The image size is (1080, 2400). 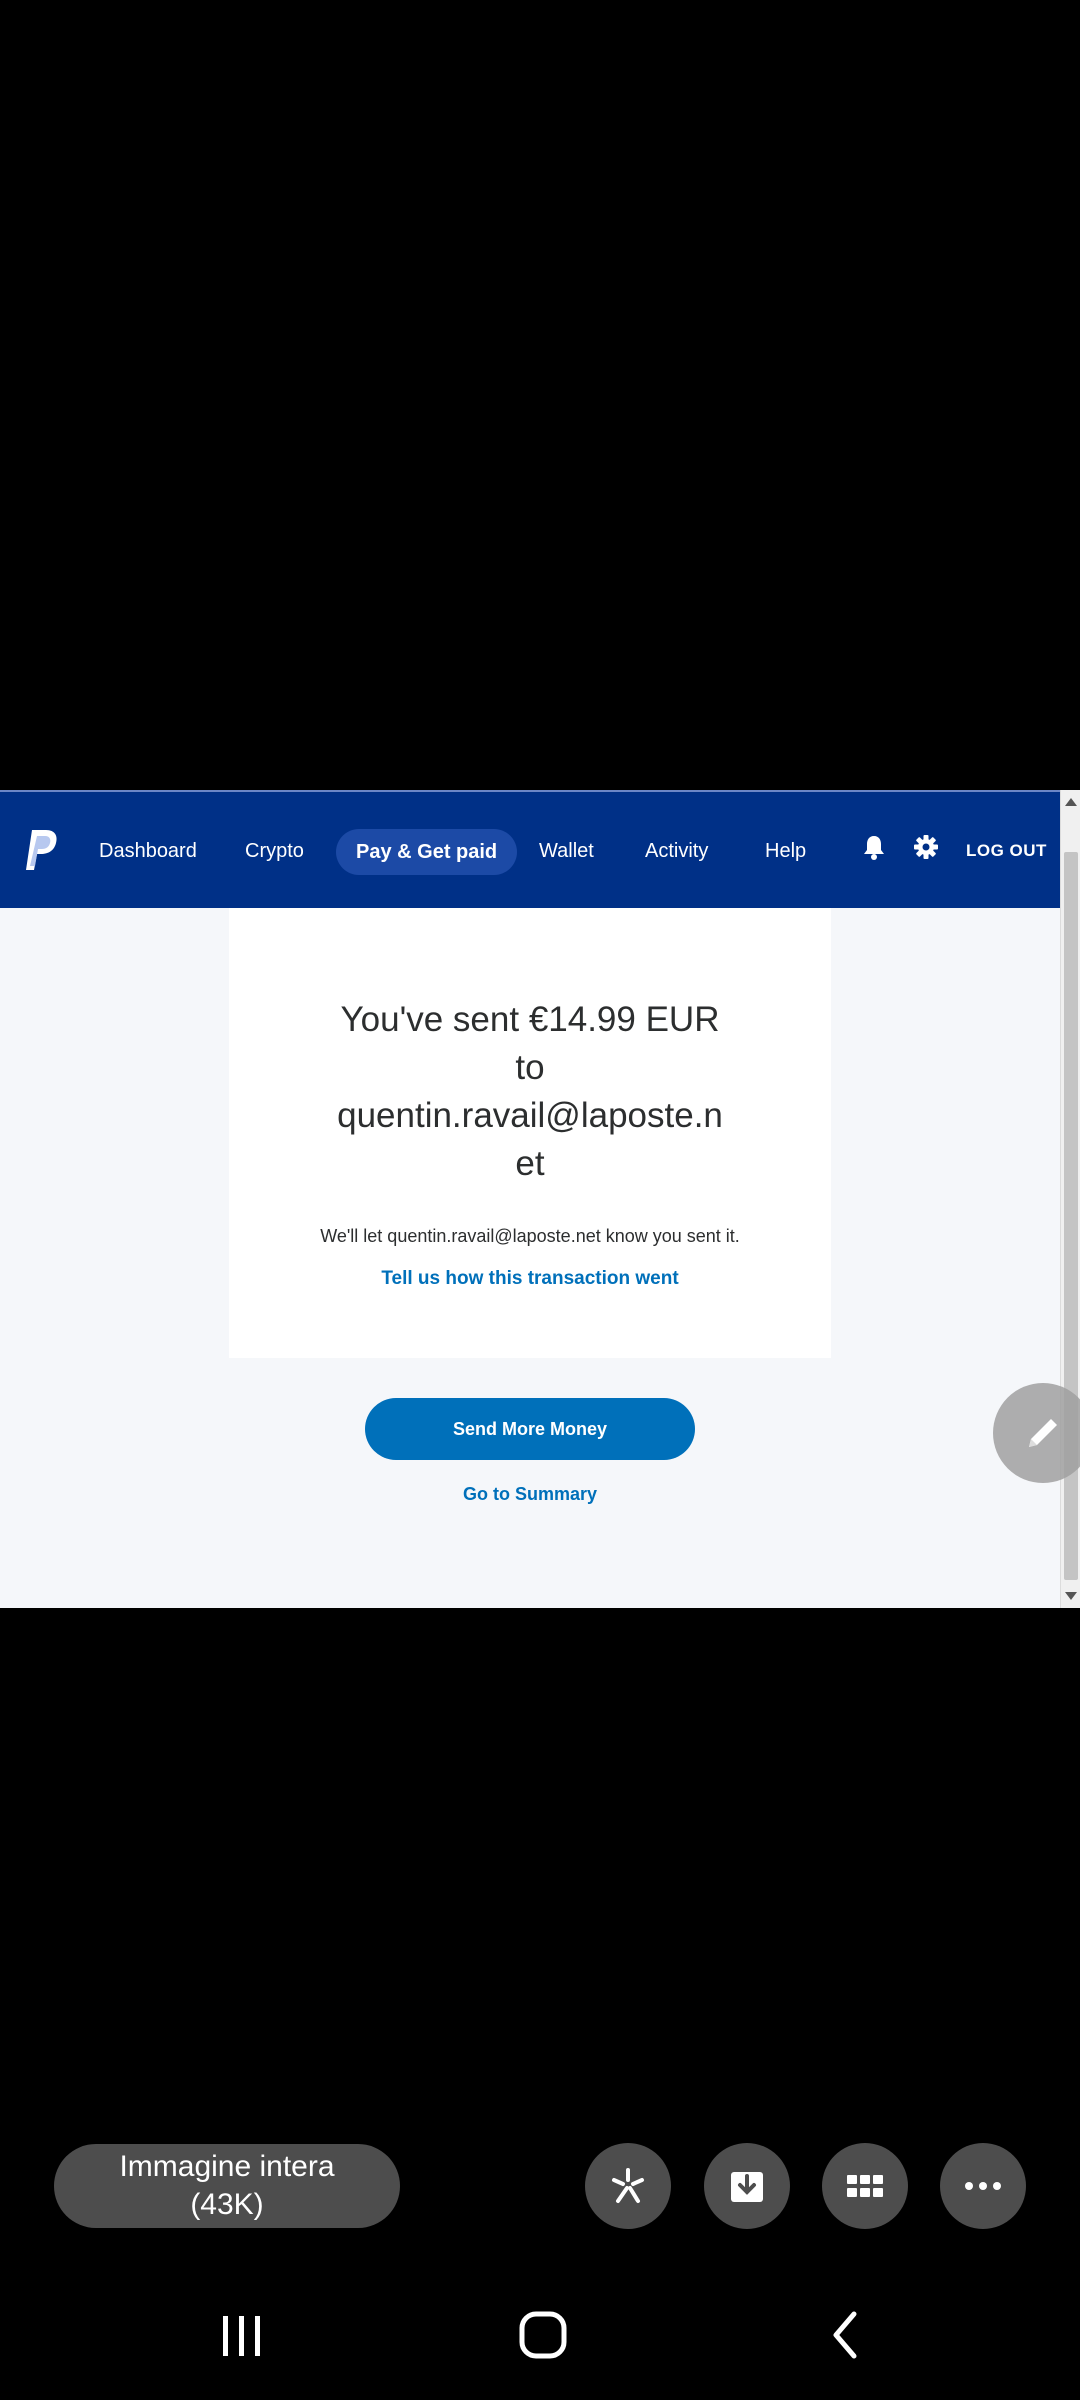 I want to click on bell-icon, so click(x=874, y=847).